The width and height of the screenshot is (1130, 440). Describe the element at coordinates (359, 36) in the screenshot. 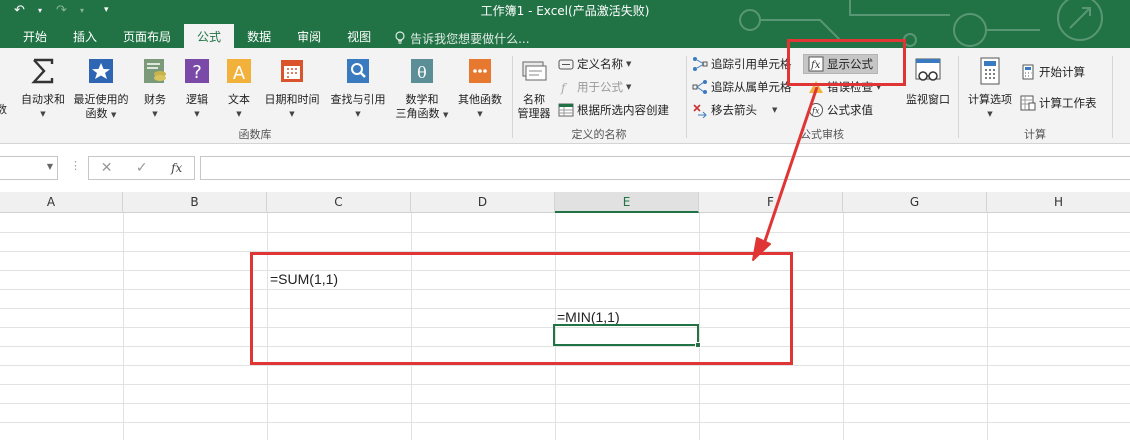

I see `tab-view: 视图` at that location.